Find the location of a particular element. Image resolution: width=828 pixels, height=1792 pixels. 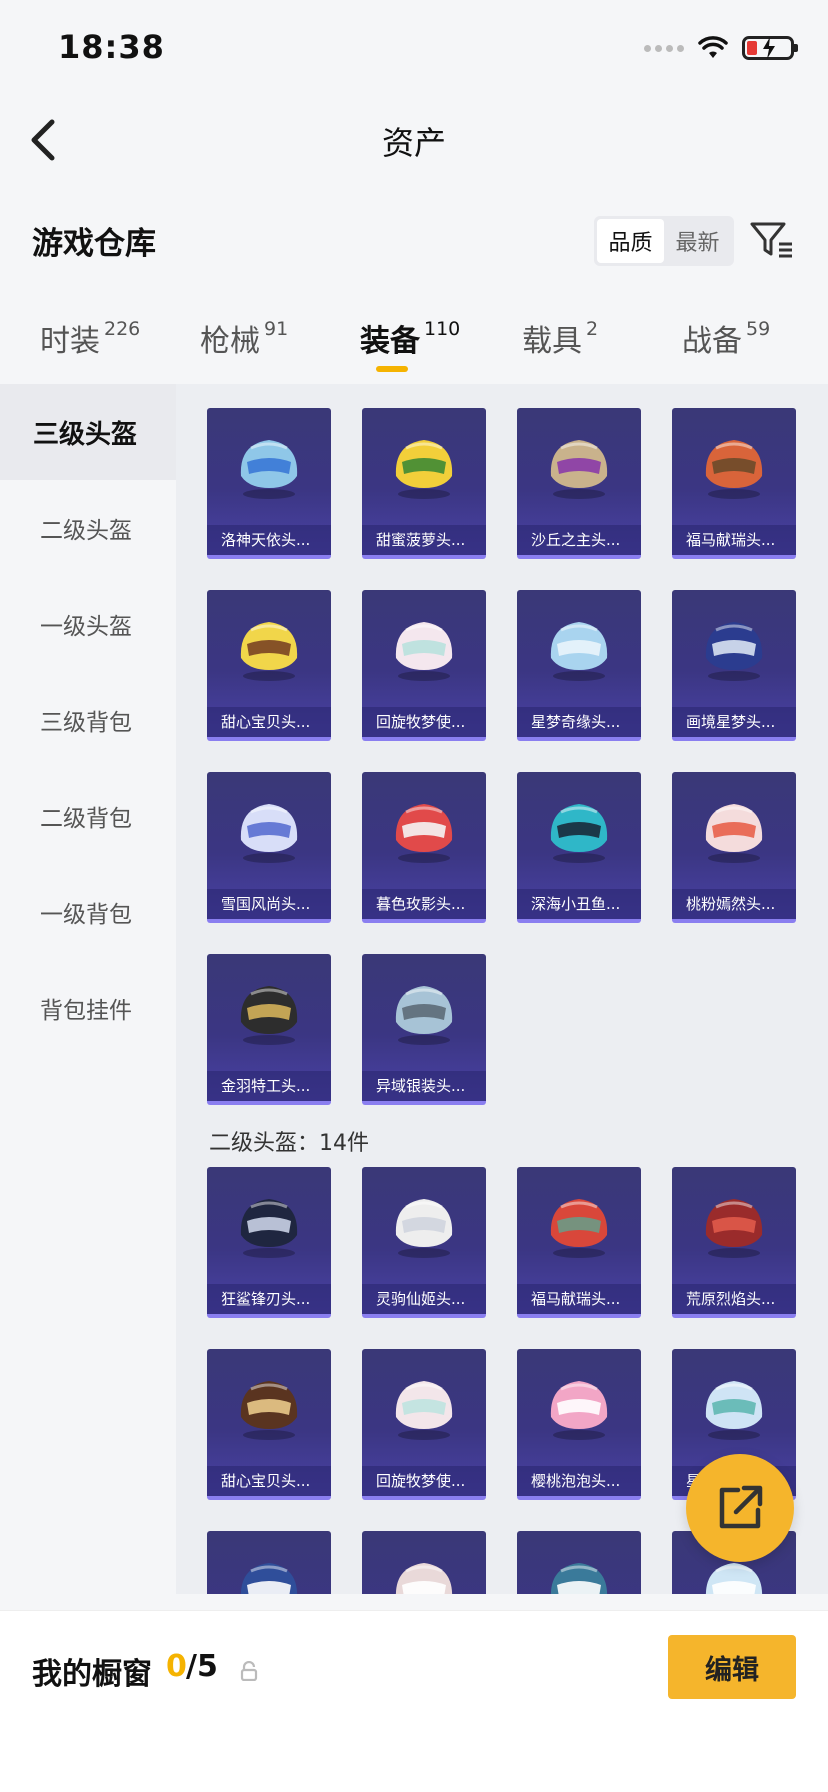

sort-toggle: 品质 最新 is located at coordinates (664, 241).